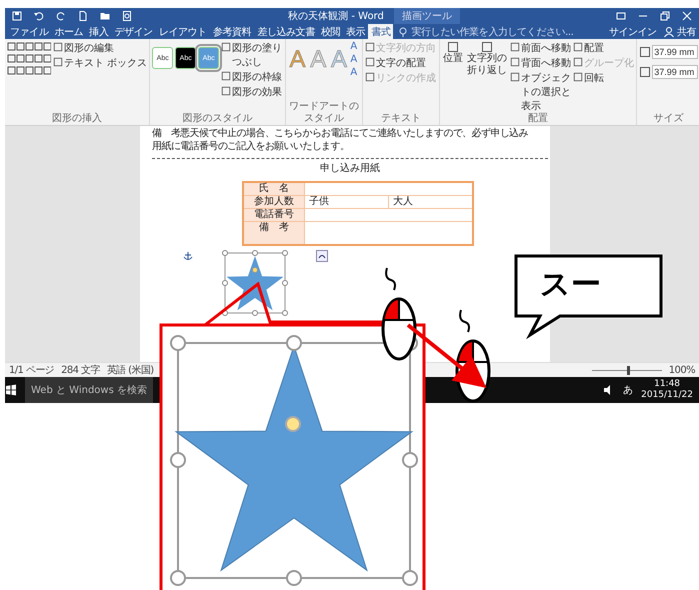 The height and width of the screenshot is (590, 699). What do you see at coordinates (628, 370) in the screenshot?
I see `zoom-slider-thumb` at bounding box center [628, 370].